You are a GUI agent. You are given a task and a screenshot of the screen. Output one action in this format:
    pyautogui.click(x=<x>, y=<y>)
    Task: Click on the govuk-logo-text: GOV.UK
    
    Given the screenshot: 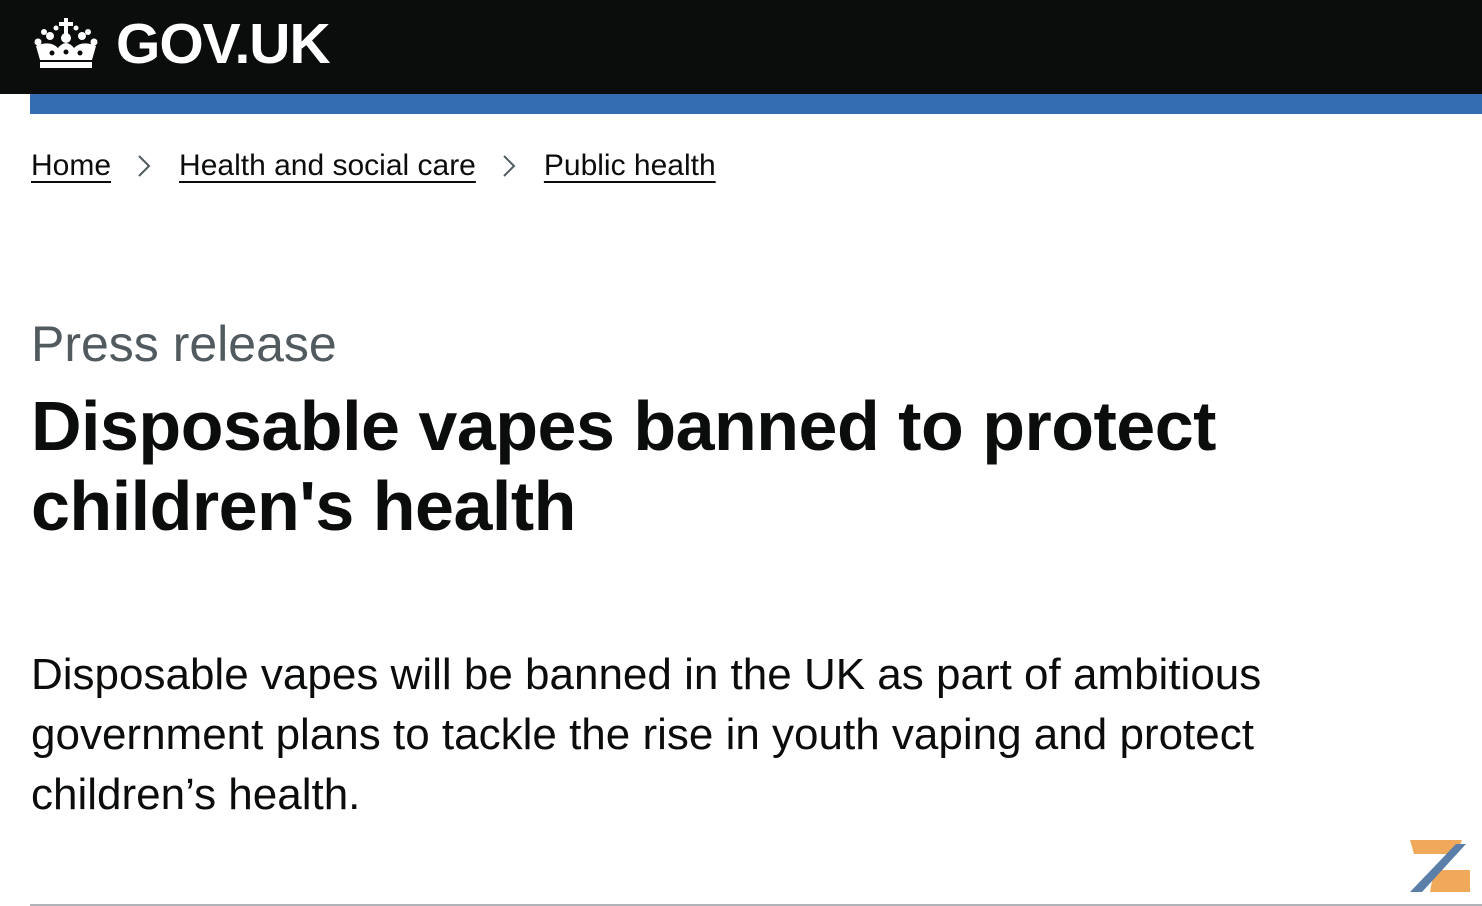 What is the action you would take?
    pyautogui.click(x=223, y=43)
    